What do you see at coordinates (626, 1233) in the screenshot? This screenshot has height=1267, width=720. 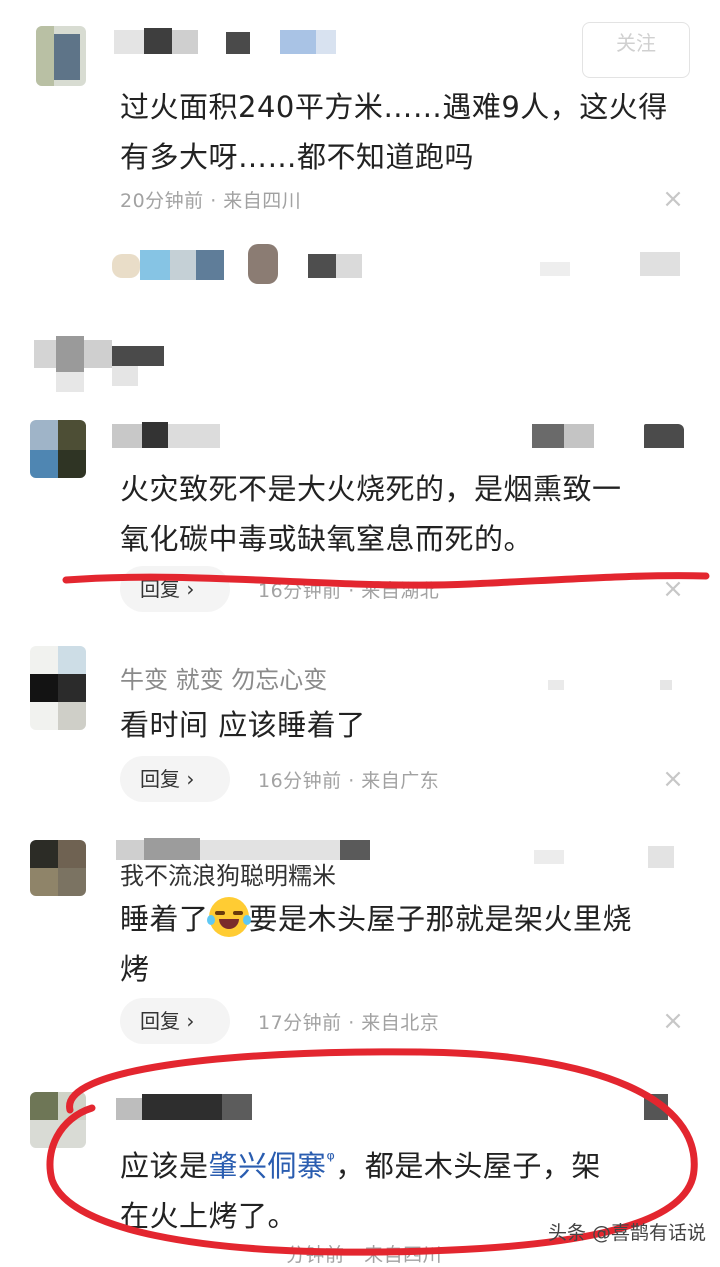 I see `watermark: 头条 @喜鹊有话说` at bounding box center [626, 1233].